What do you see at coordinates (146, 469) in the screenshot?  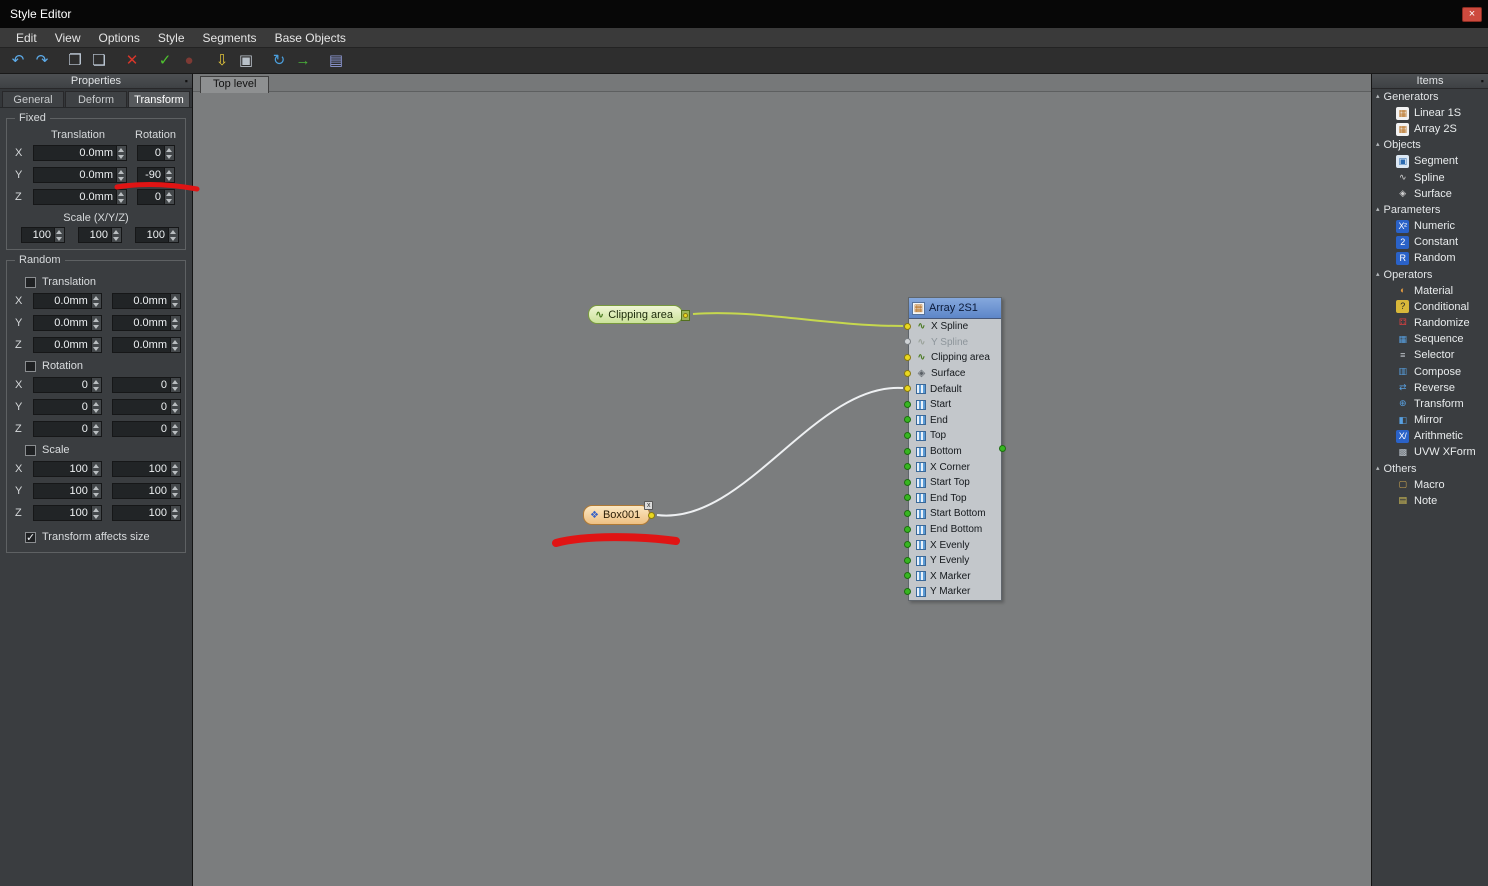 I see `random-max-field: 100` at bounding box center [146, 469].